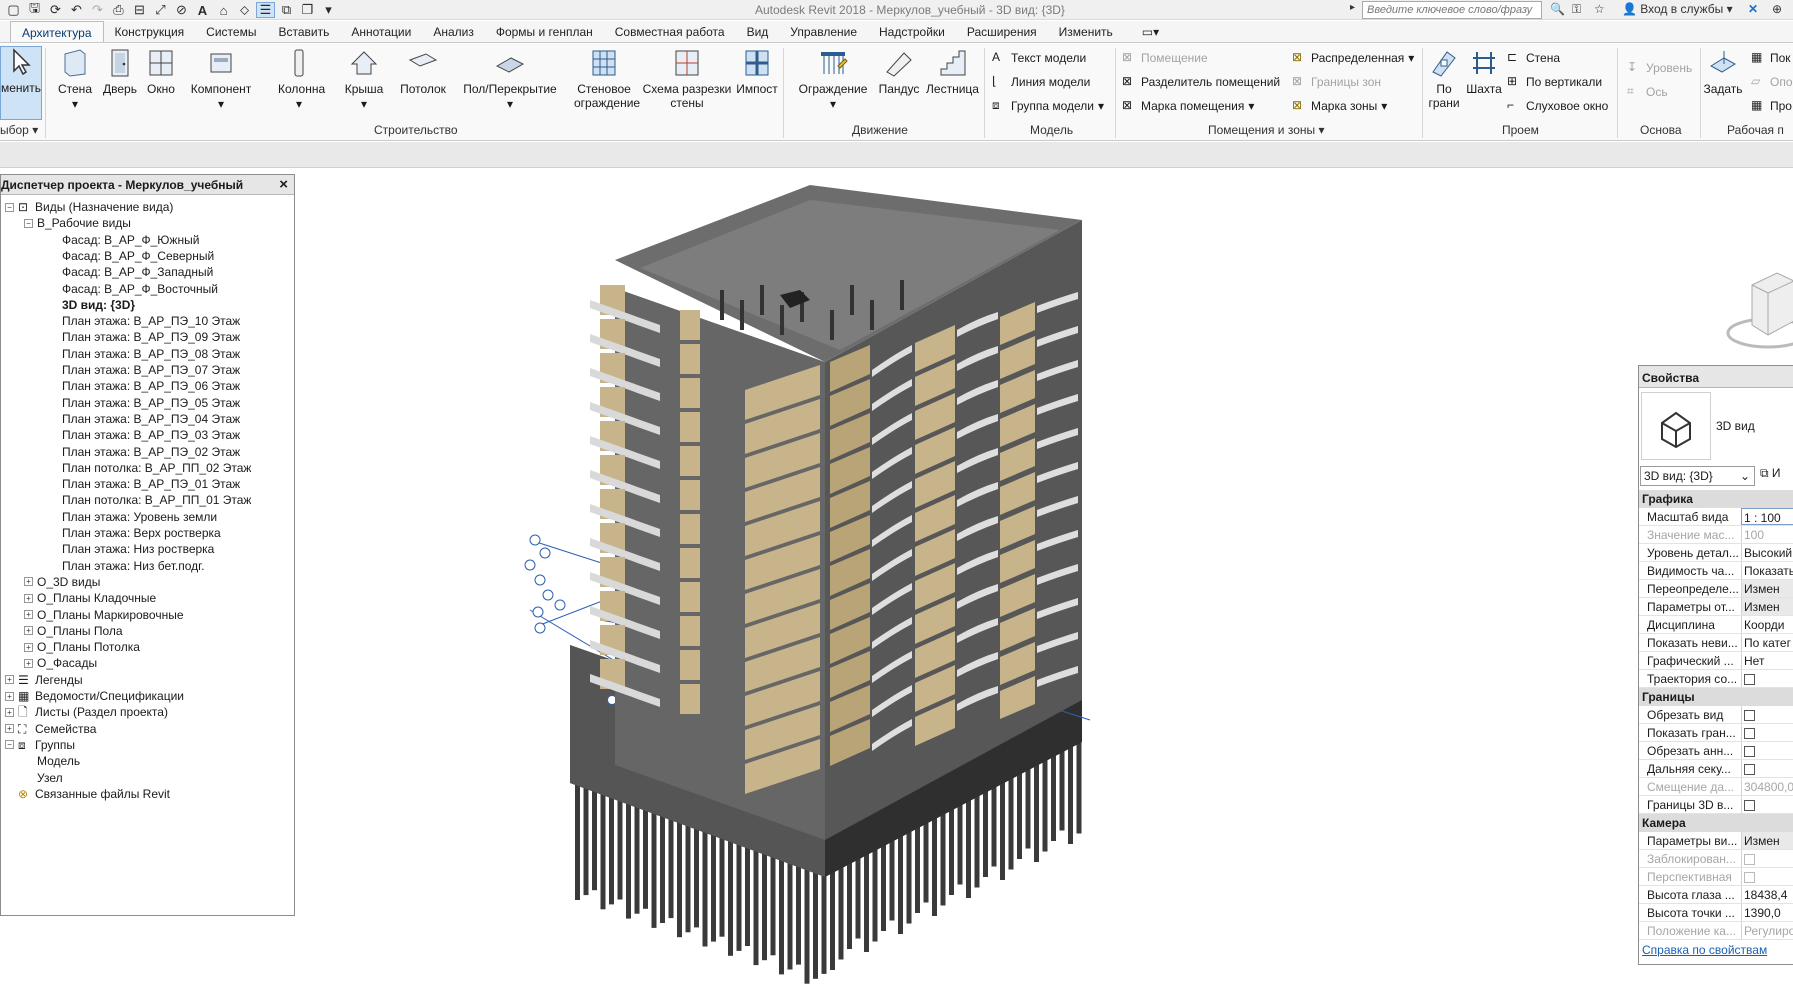 Image resolution: width=1793 pixels, height=985 pixels. What do you see at coordinates (87, 794) in the screenshot?
I see `tree-item: ⊗ Связанные файлы Revit` at bounding box center [87, 794].